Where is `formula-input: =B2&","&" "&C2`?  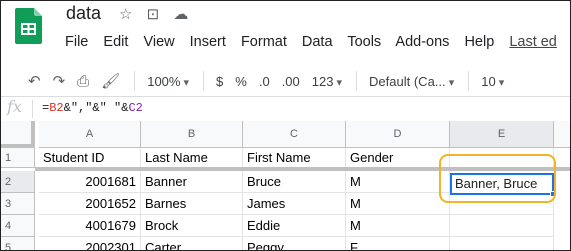 formula-input: =B2&","&" "&C2 is located at coordinates (92, 108).